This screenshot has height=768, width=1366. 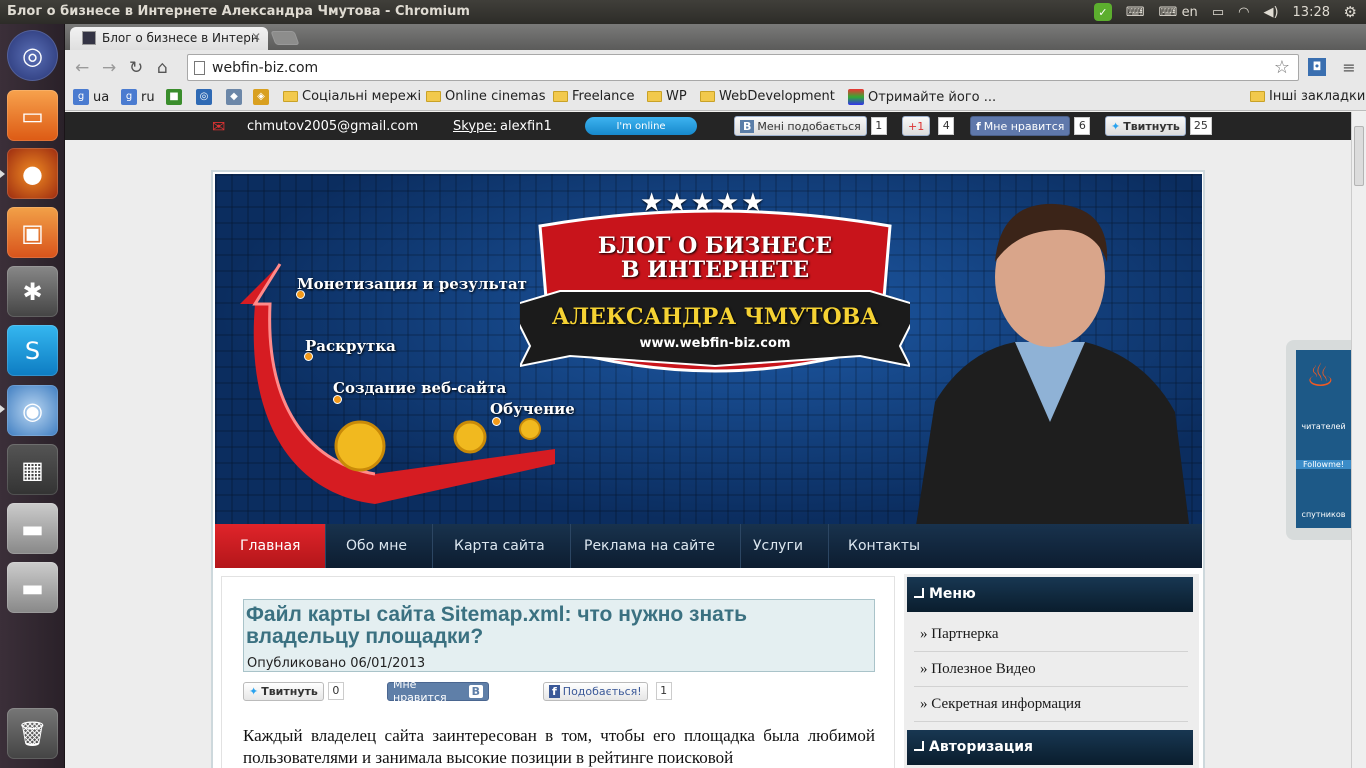 I want to click on bookmark-folder-social: Соціальні мережі, so click(x=352, y=96).